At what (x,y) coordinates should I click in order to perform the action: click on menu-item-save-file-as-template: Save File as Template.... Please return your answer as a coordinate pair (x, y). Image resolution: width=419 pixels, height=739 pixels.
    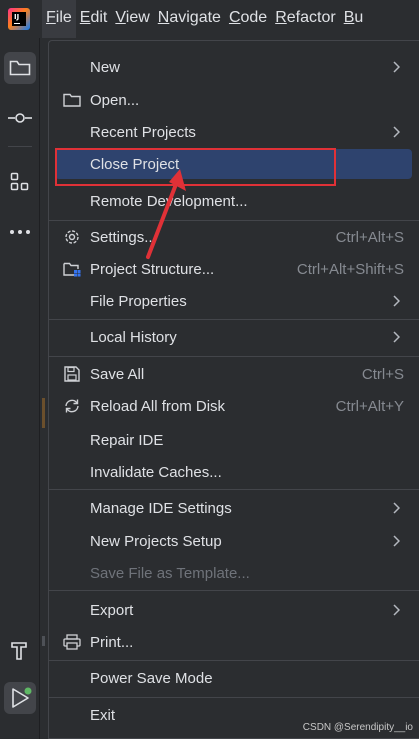
    Looking at the image, I should click on (233, 573).